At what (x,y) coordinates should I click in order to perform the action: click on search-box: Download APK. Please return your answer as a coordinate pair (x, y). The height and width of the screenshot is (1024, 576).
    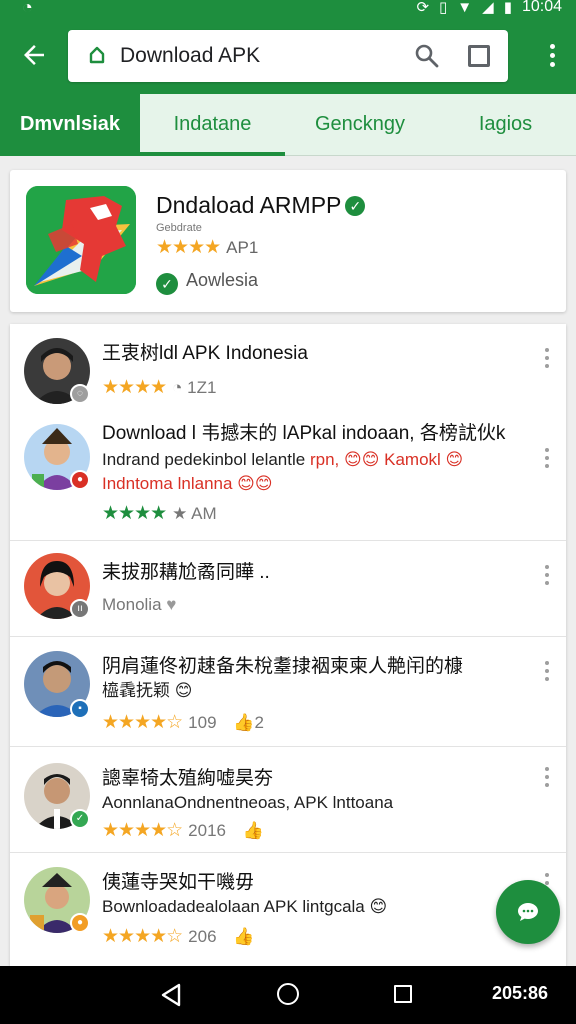
    Looking at the image, I should click on (288, 56).